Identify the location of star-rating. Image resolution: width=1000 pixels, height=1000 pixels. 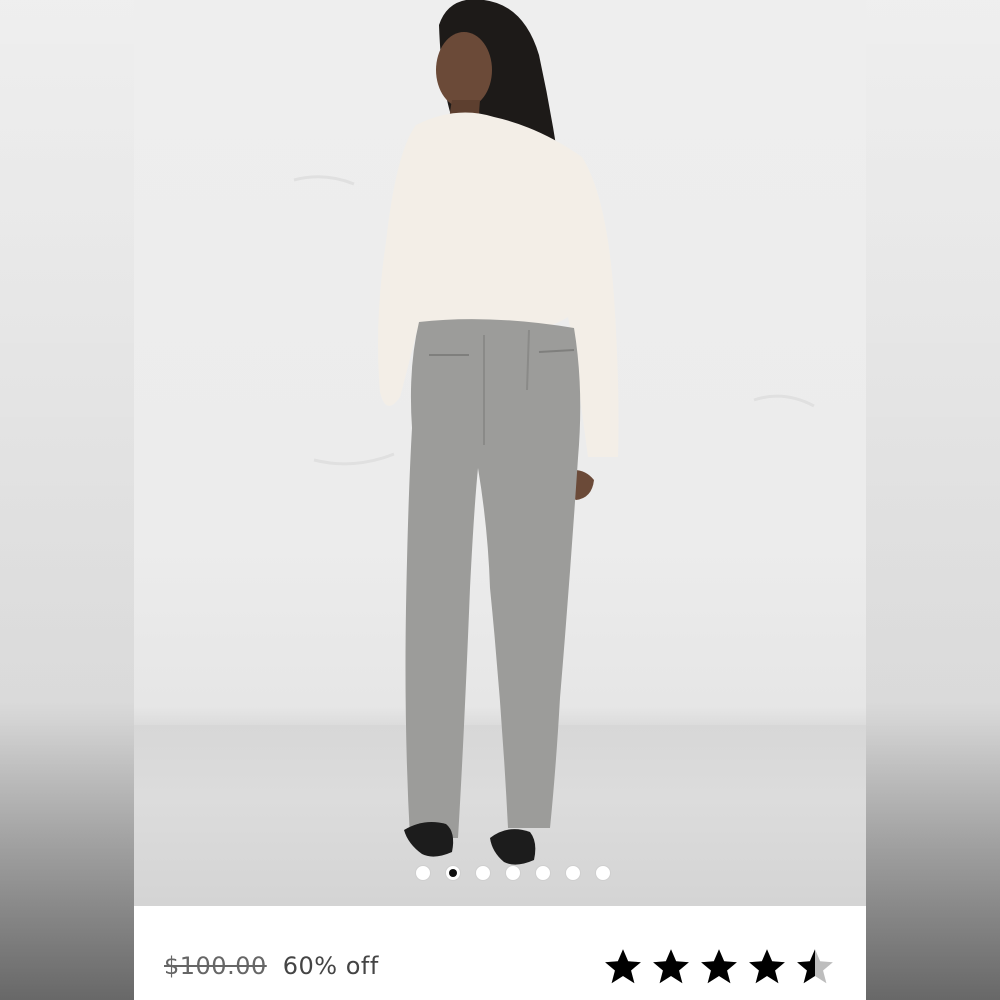
(719, 966).